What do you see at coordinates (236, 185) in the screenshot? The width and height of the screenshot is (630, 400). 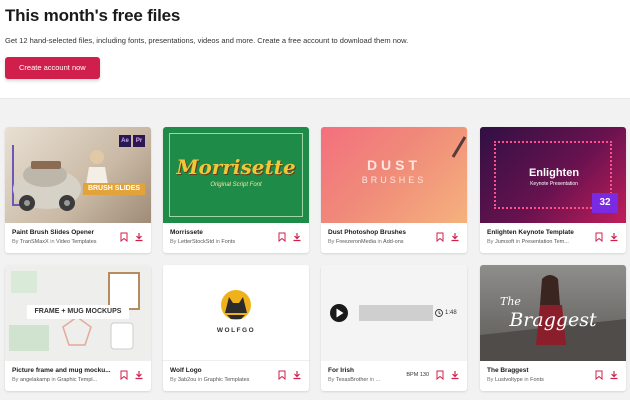 I see `thumb-subtitle: Original Script Font` at bounding box center [236, 185].